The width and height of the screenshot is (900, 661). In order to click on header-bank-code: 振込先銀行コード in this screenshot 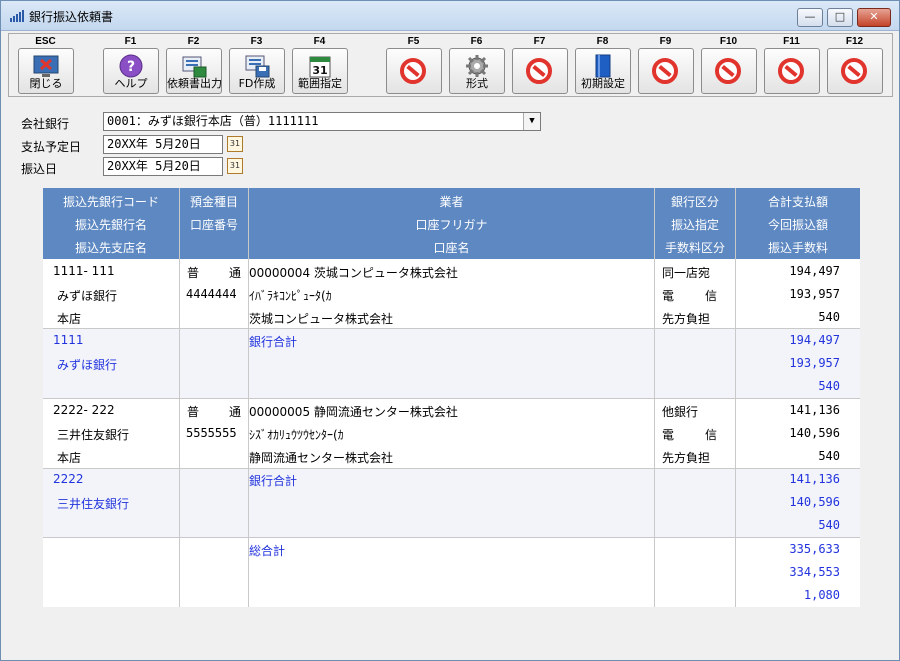, I will do `click(110, 202)`.